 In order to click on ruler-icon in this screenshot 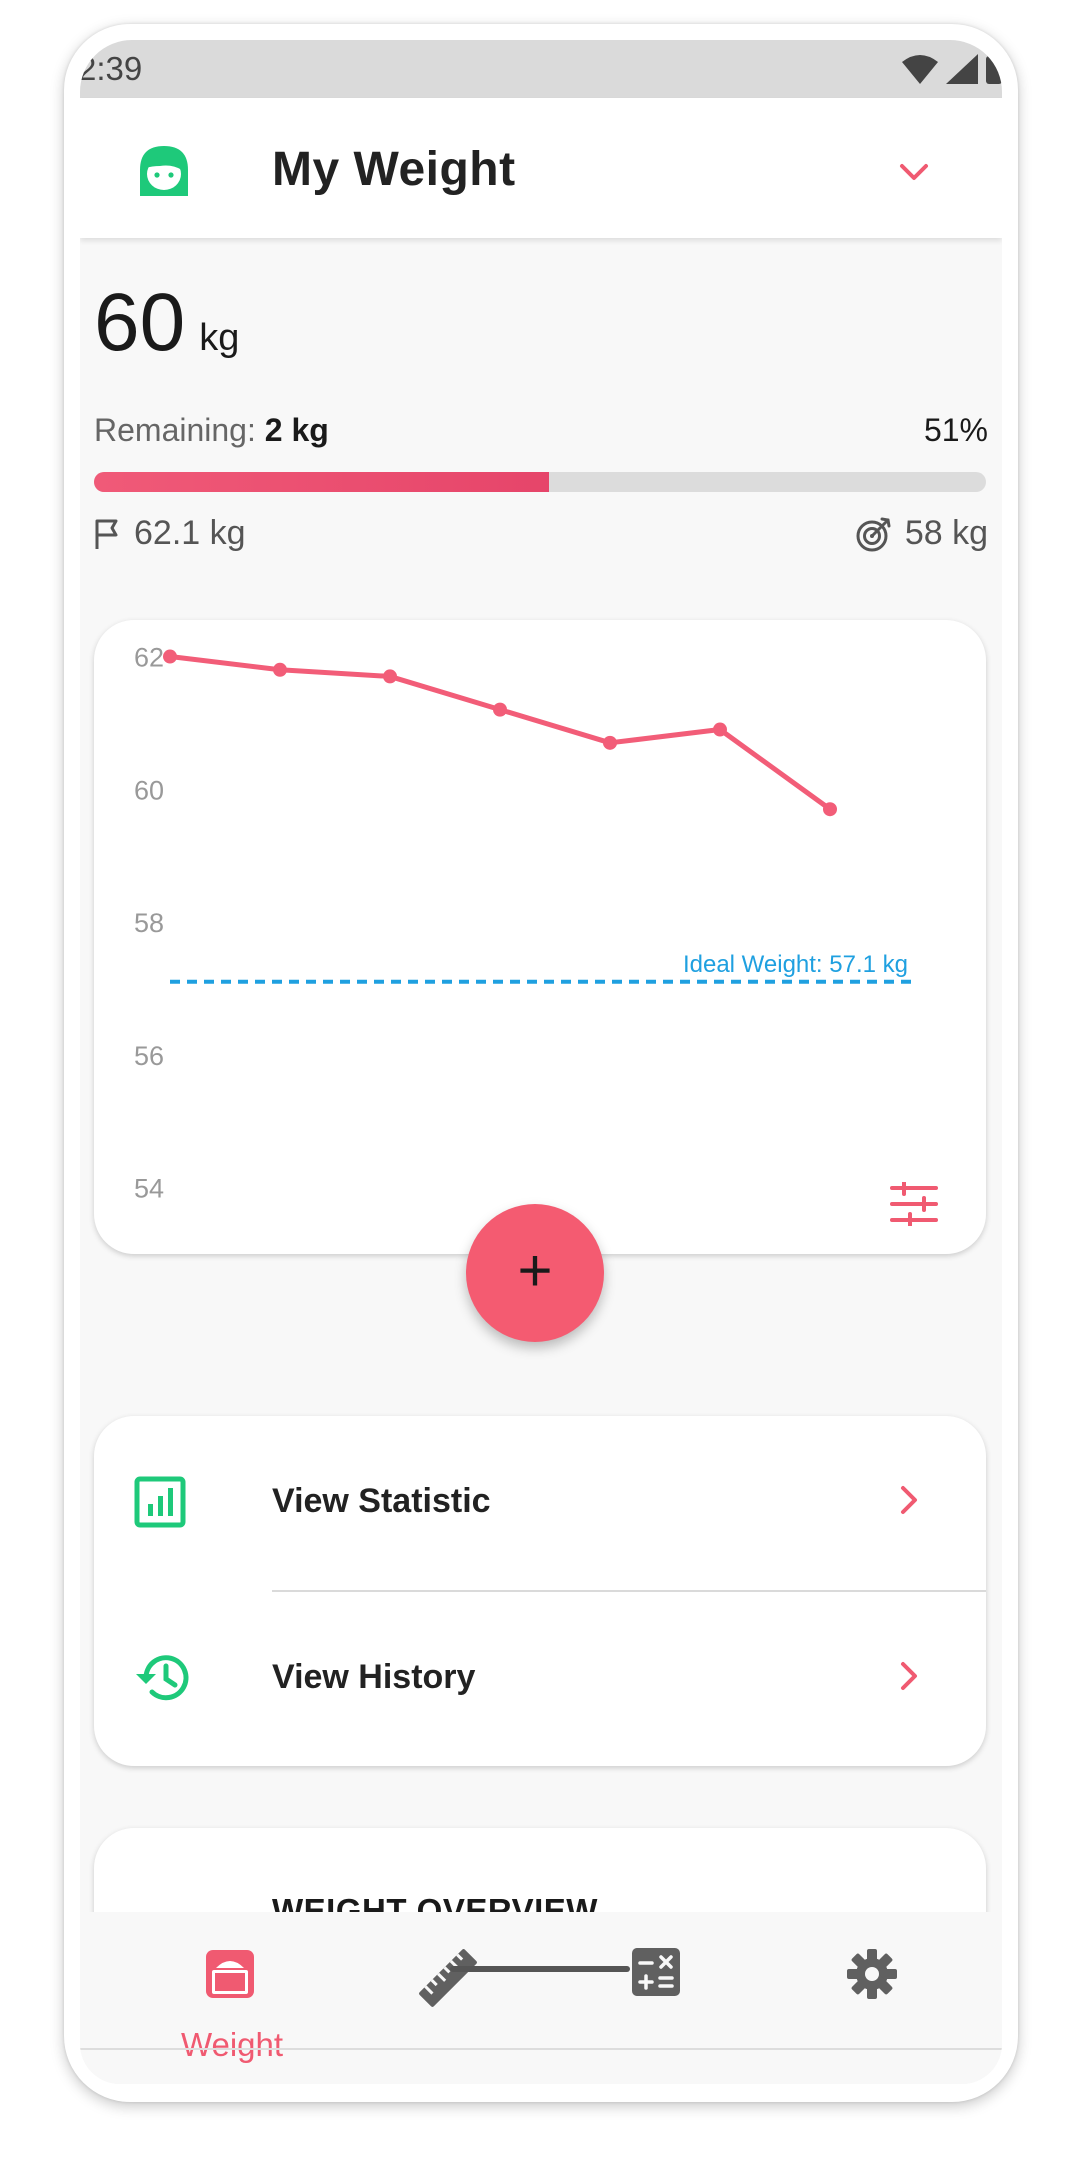, I will do `click(448, 1978)`.